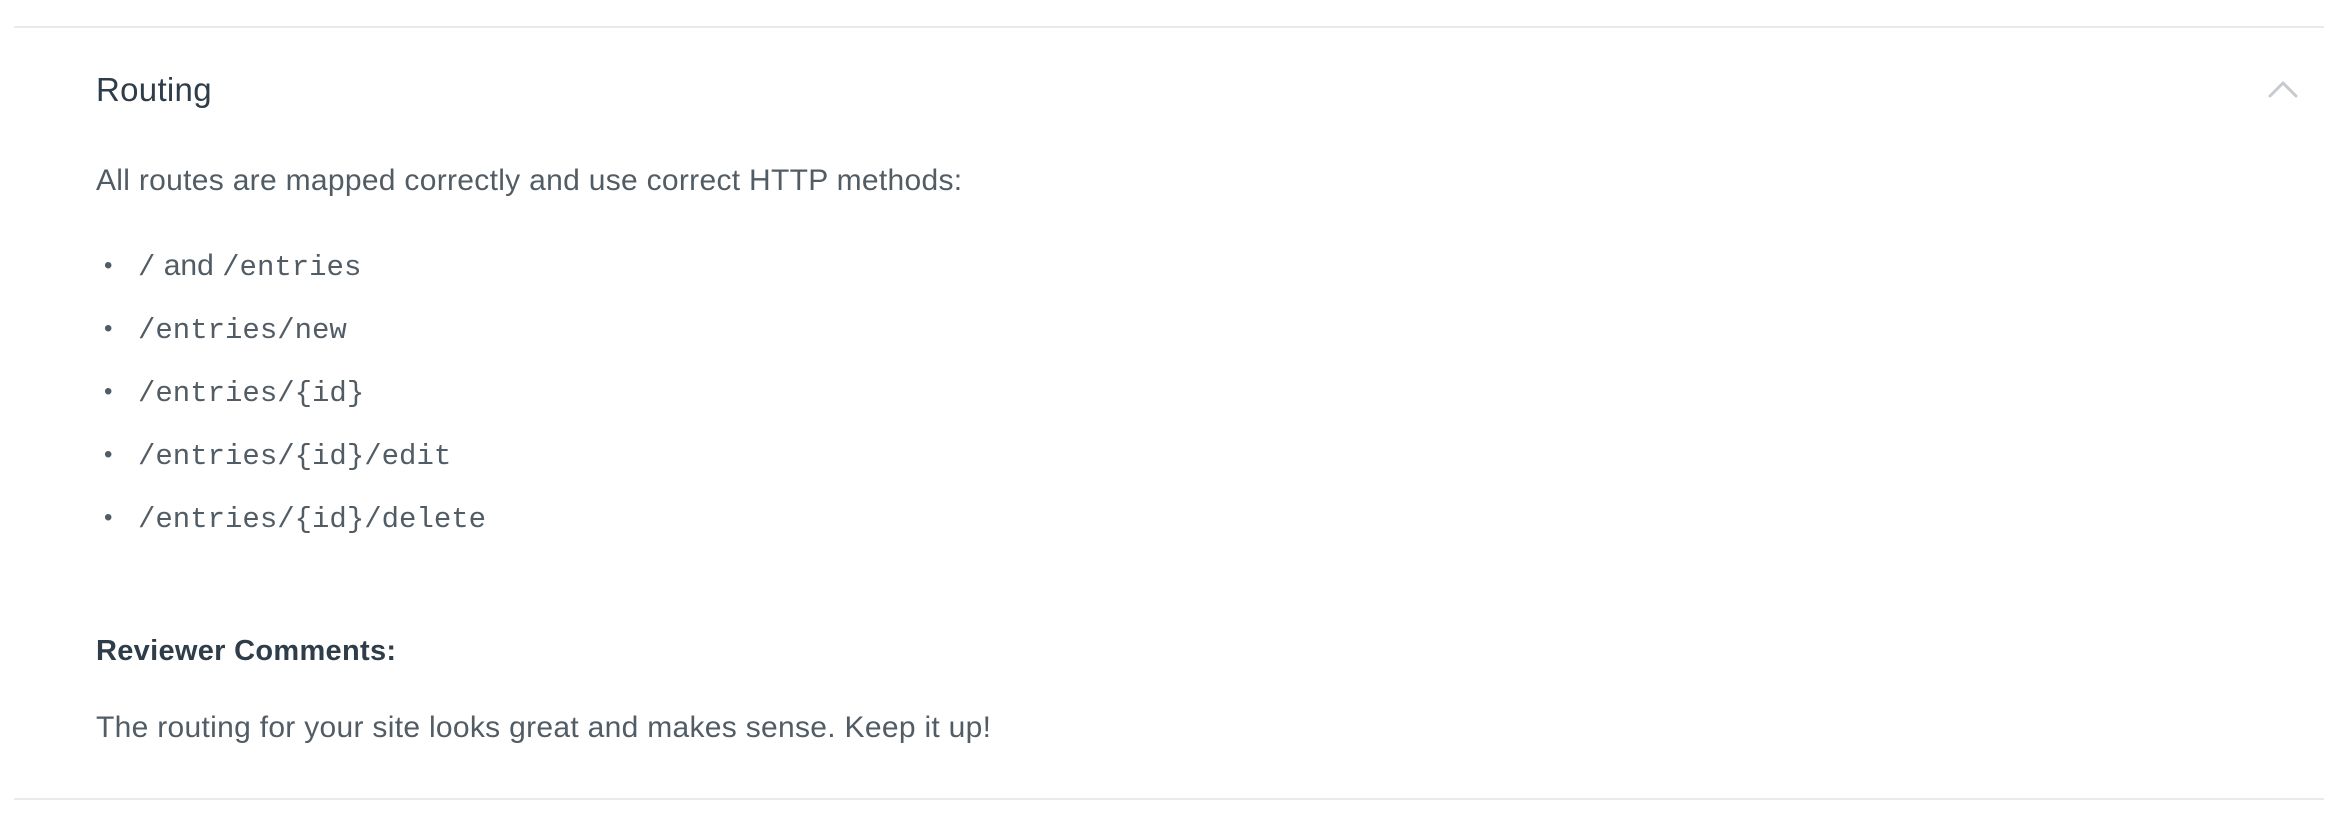 The width and height of the screenshot is (2338, 814). I want to click on route-path: /entries, so click(292, 267).